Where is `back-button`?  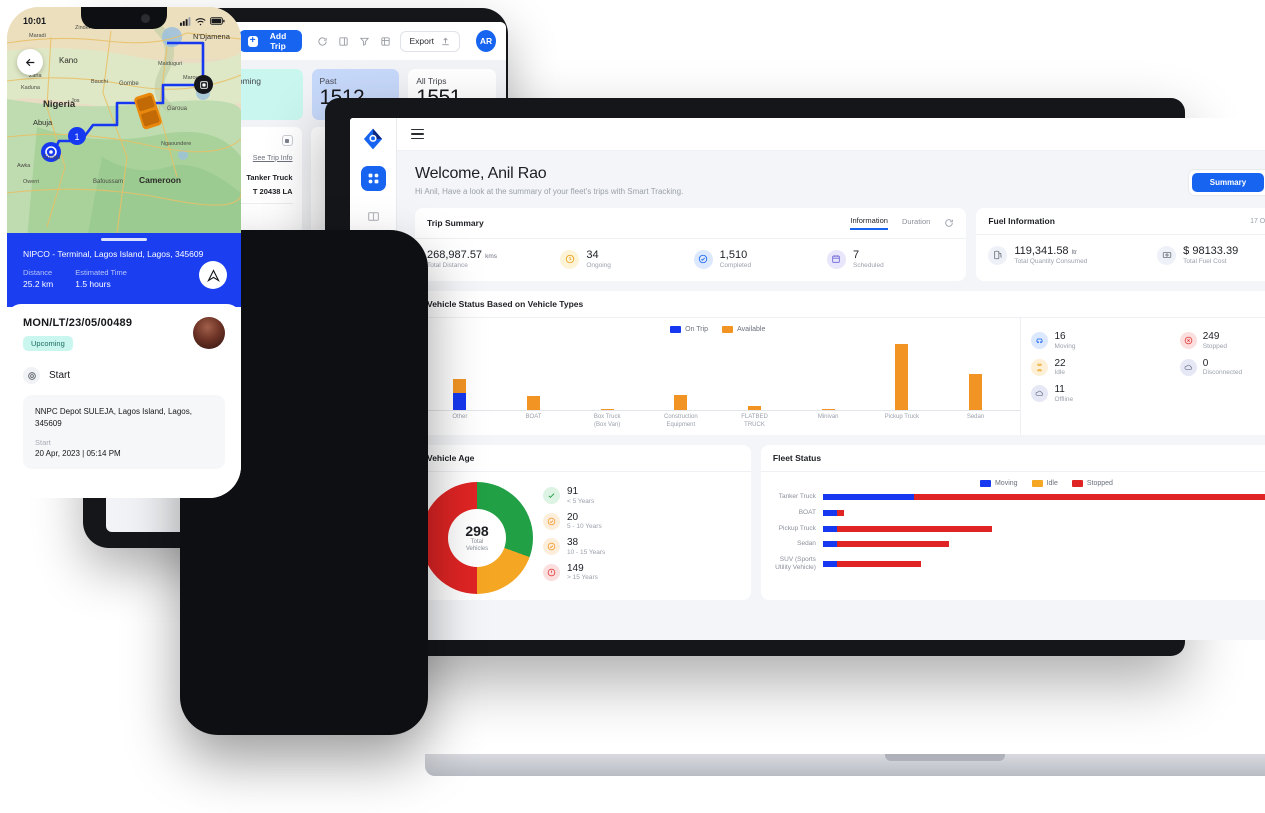 back-button is located at coordinates (30, 62).